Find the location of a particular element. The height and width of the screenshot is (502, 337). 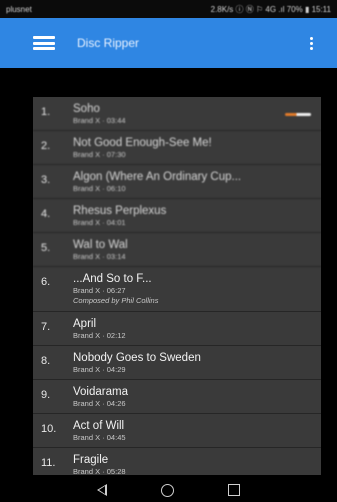

recent-apps-icon is located at coordinates (234, 490).